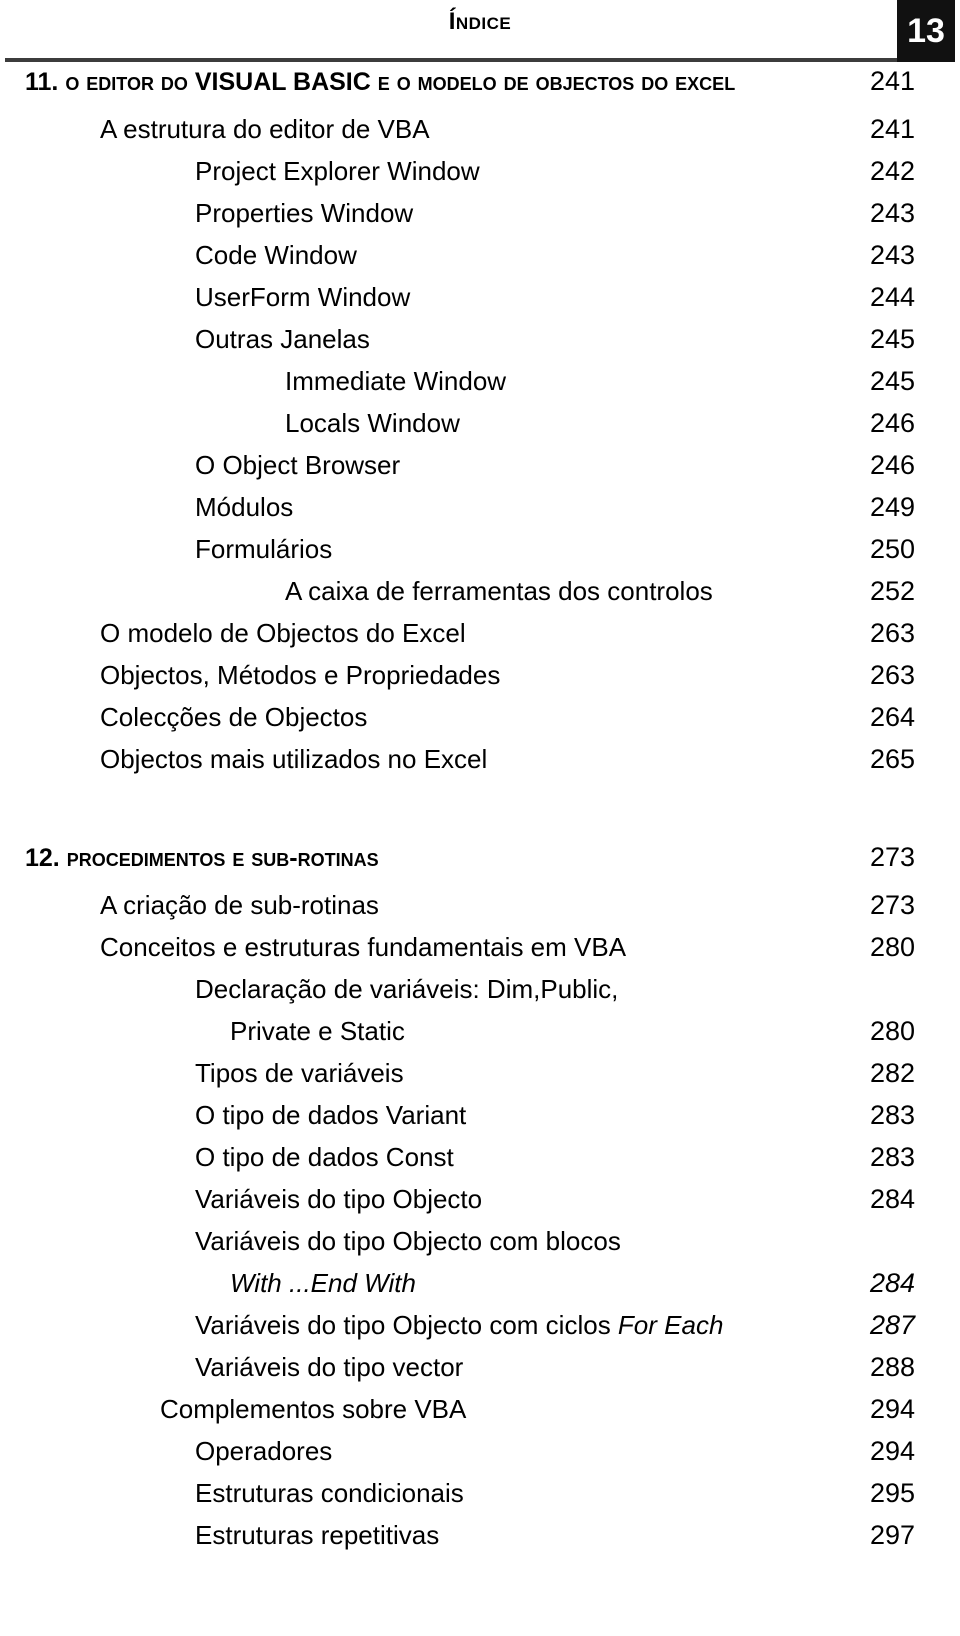 Image resolution: width=960 pixels, height=1636 pixels. I want to click on page-title: ÍNDICE, so click(480, 21).